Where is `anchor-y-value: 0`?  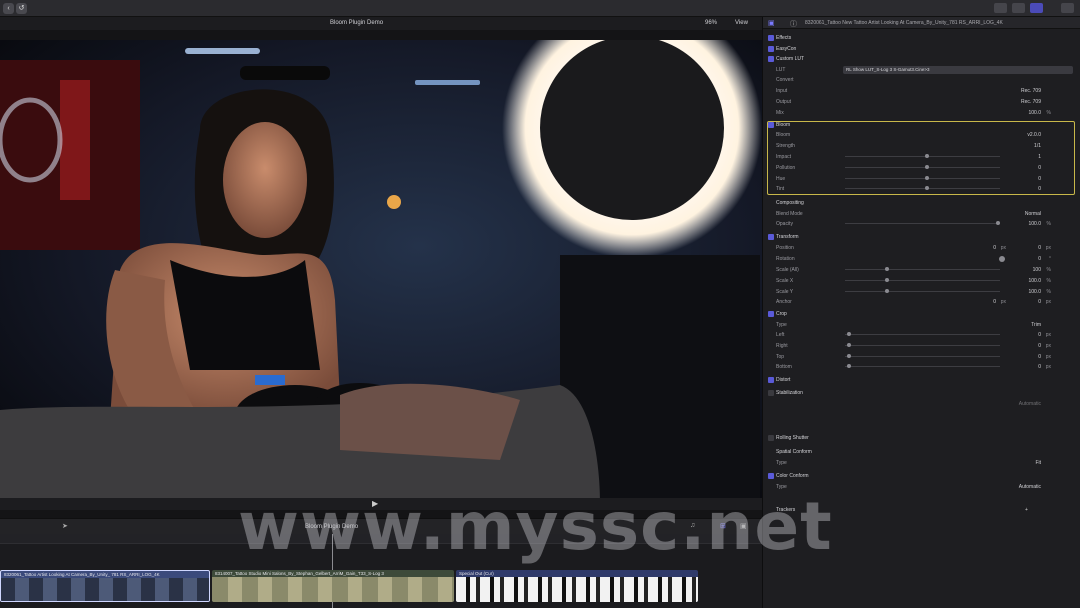
anchor-y-value: 0 is located at coordinates (1039, 302).